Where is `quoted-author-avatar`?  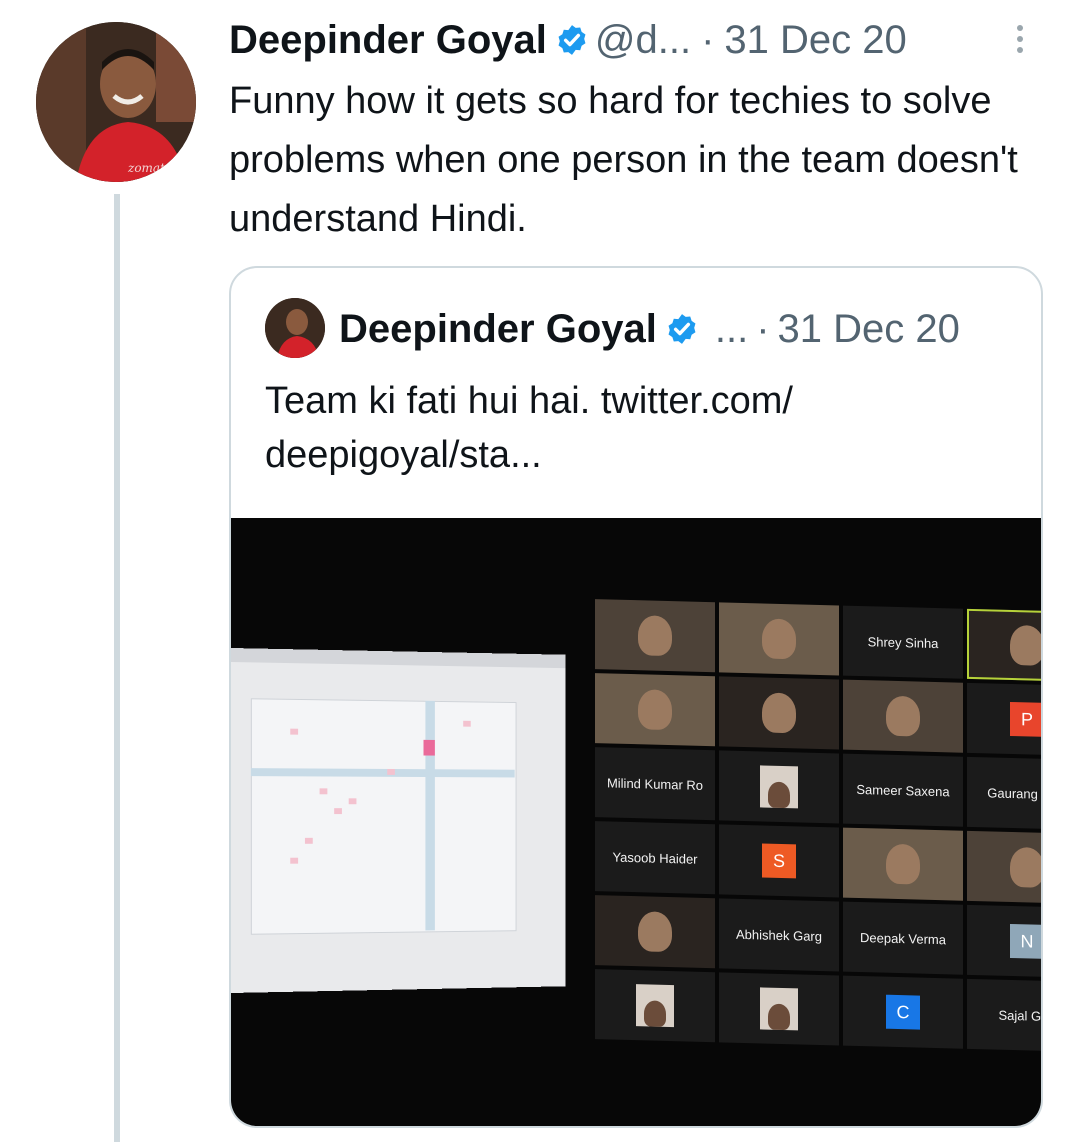
quoted-author-avatar is located at coordinates (295, 328).